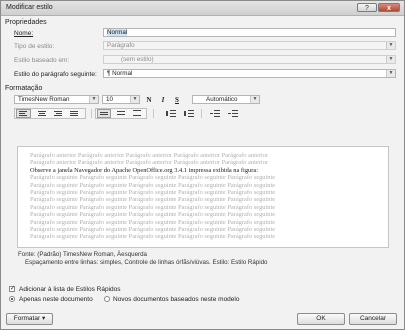  Describe the element at coordinates (163, 99) in the screenshot. I see `italic-button: I` at that location.